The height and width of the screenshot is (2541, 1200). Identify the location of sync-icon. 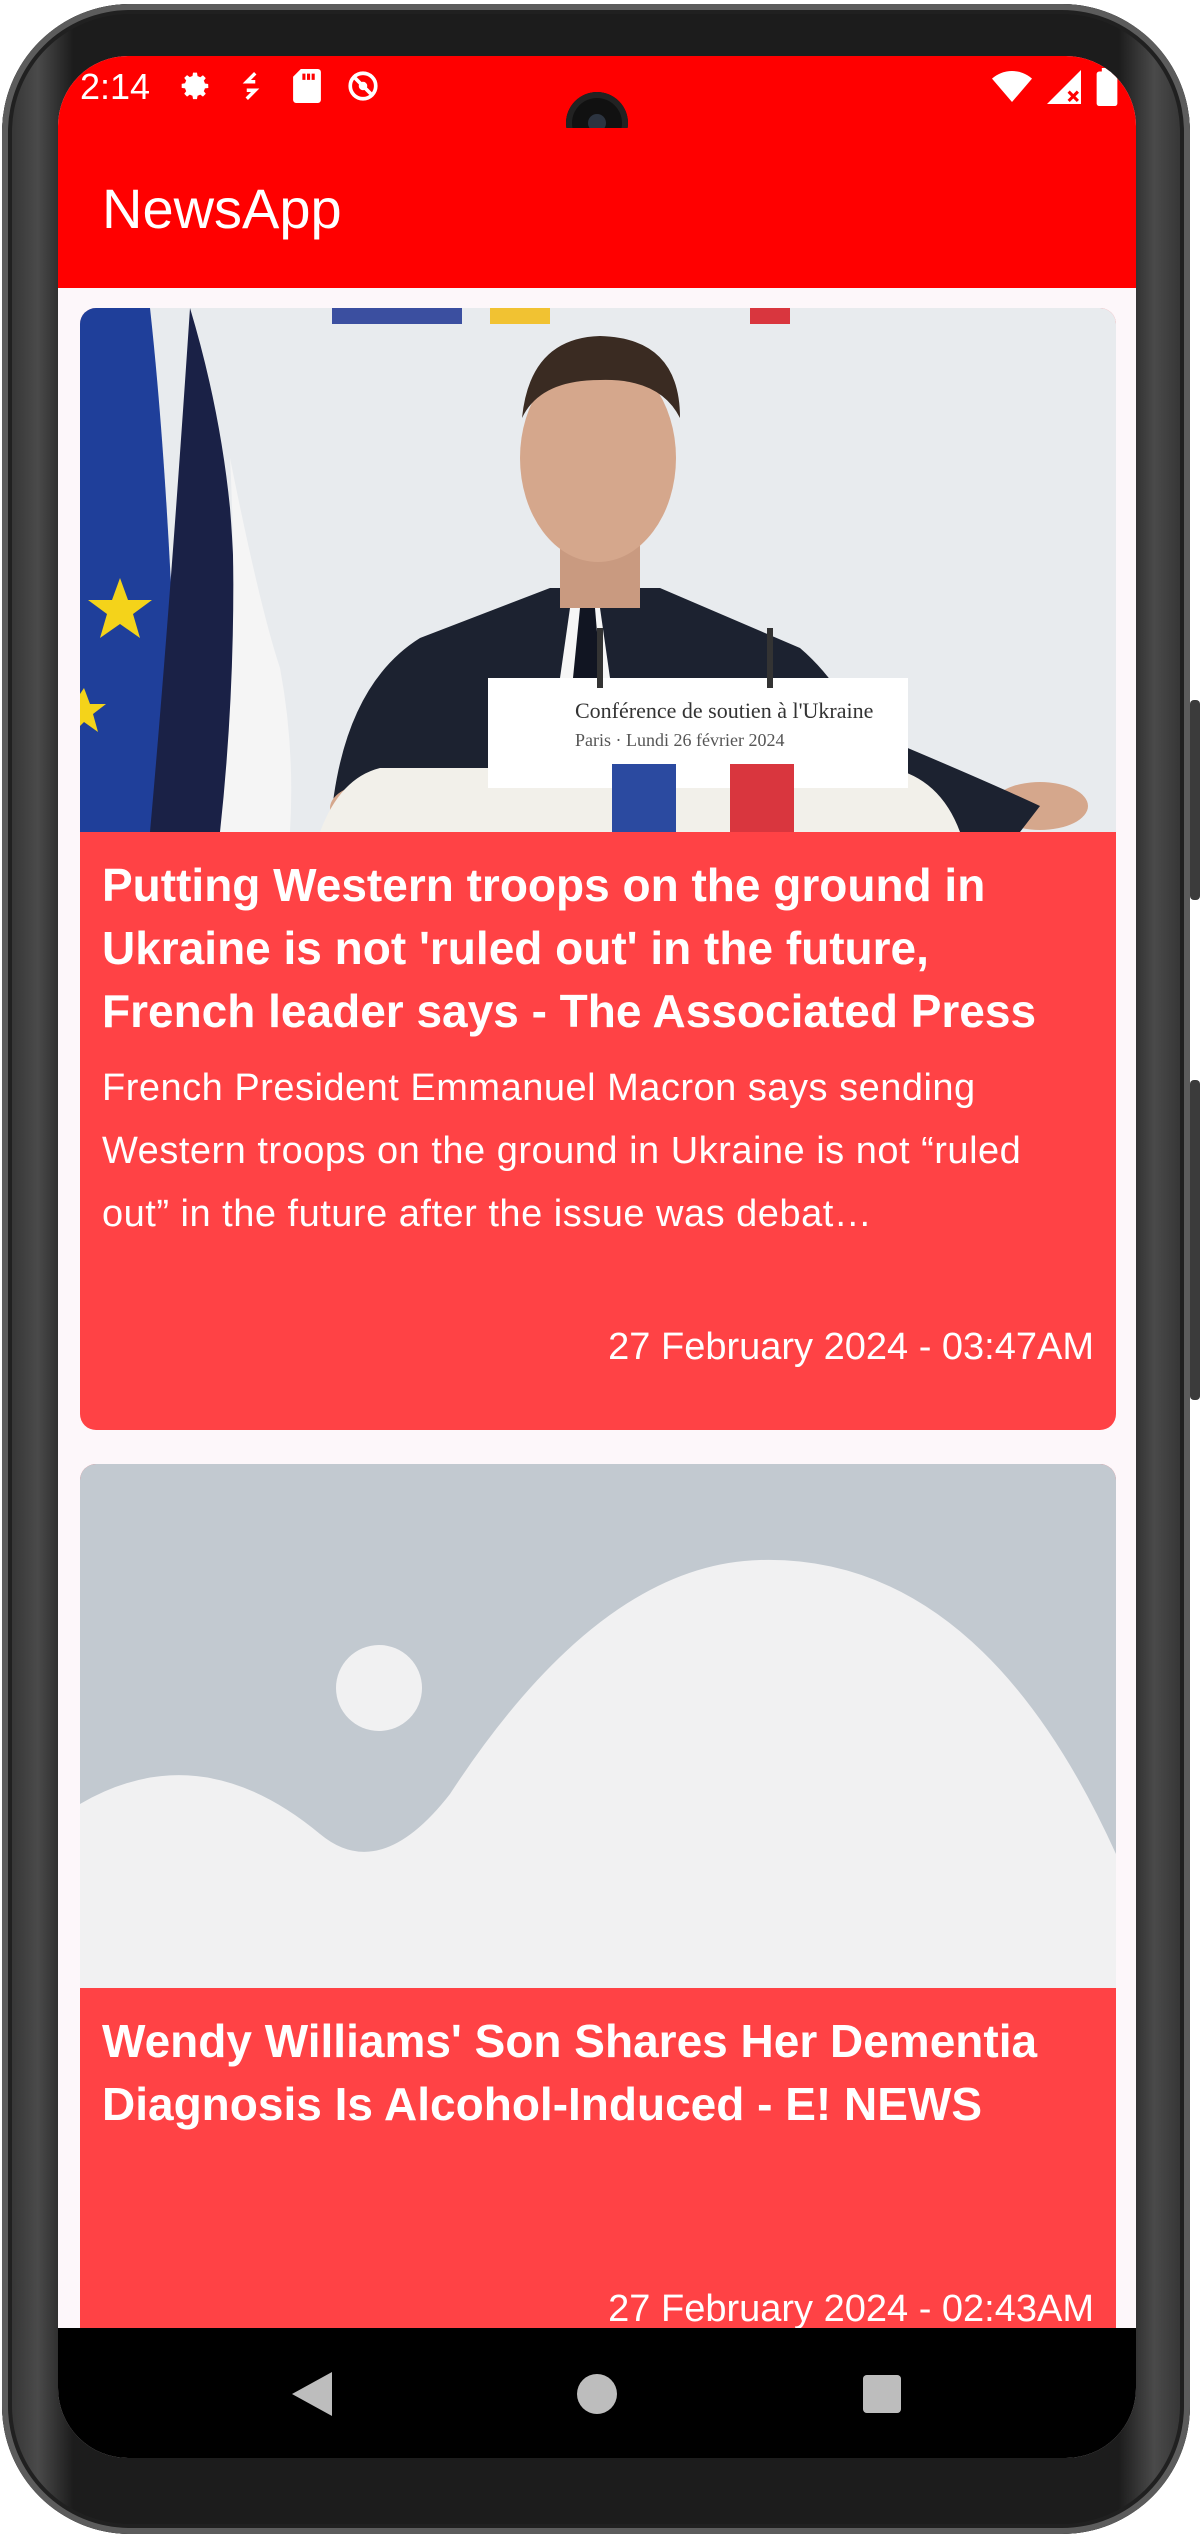
(251, 86).